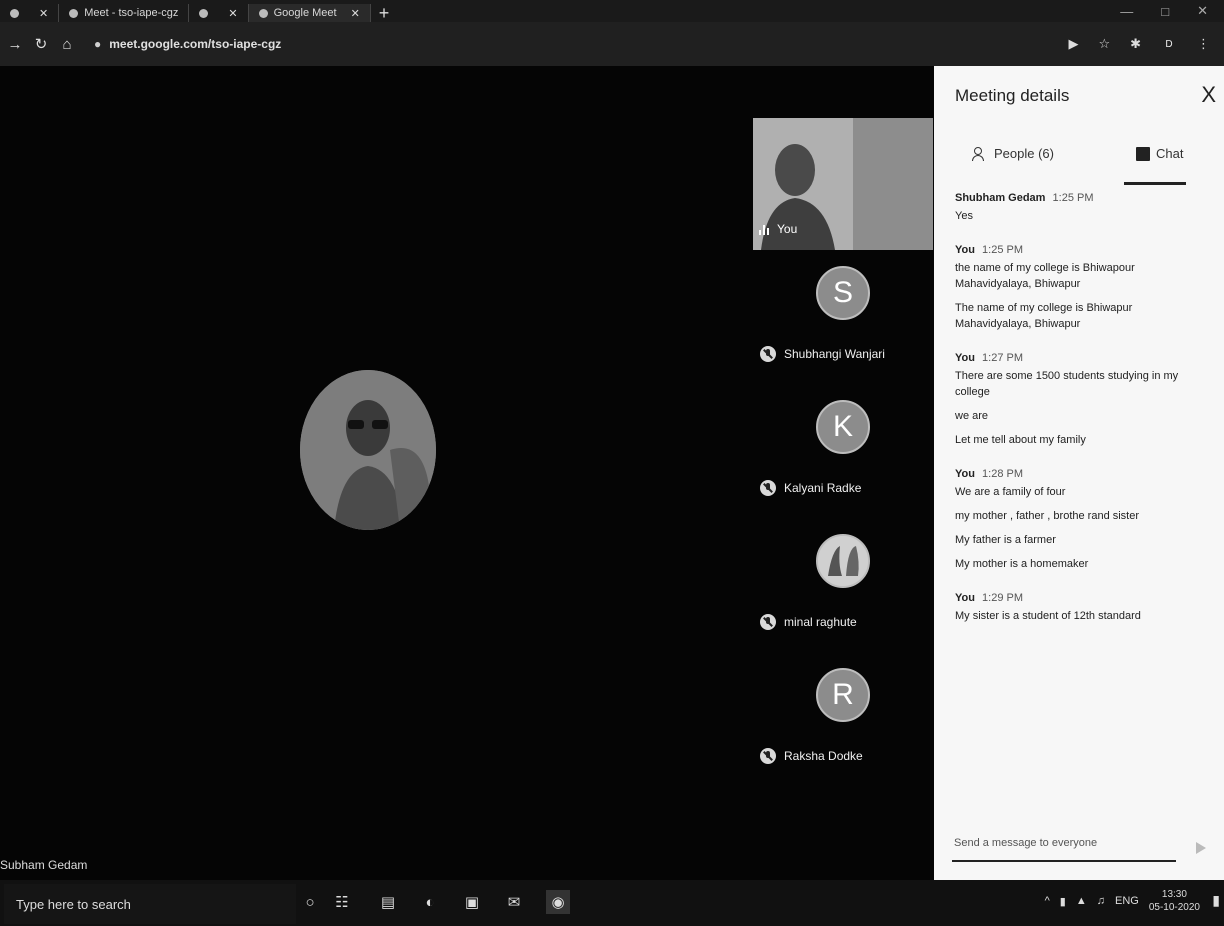 This screenshot has width=1224, height=926. I want to click on battery-icon: ▮, so click(1063, 901).